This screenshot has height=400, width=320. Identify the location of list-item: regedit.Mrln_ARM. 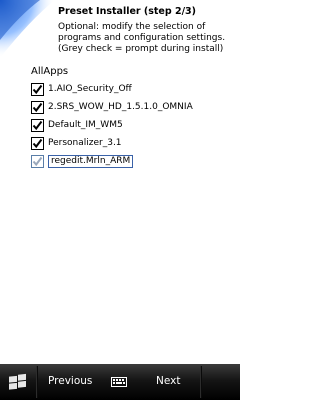
(112, 161).